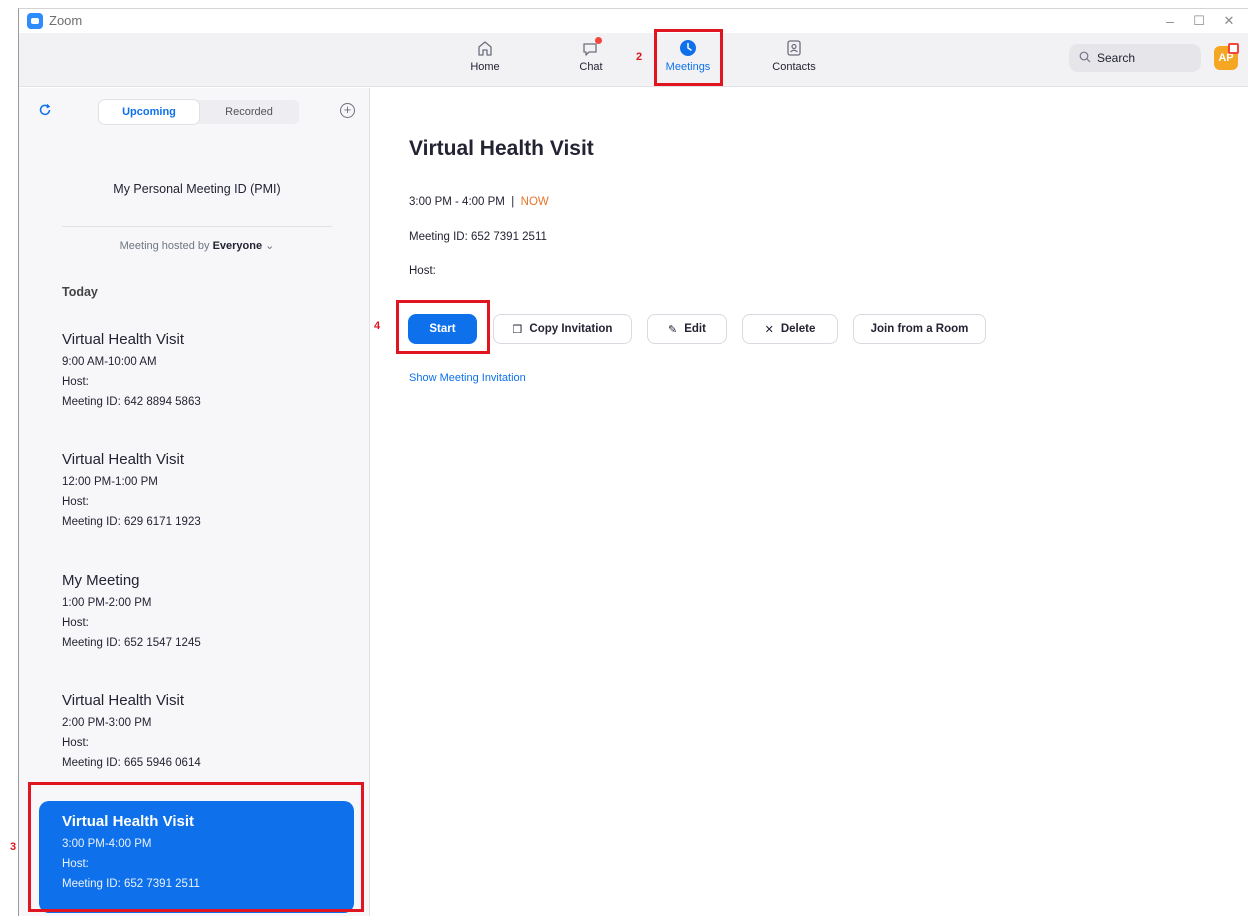 The image size is (1251, 916). I want to click on nav-chat: Chat, so click(591, 60).